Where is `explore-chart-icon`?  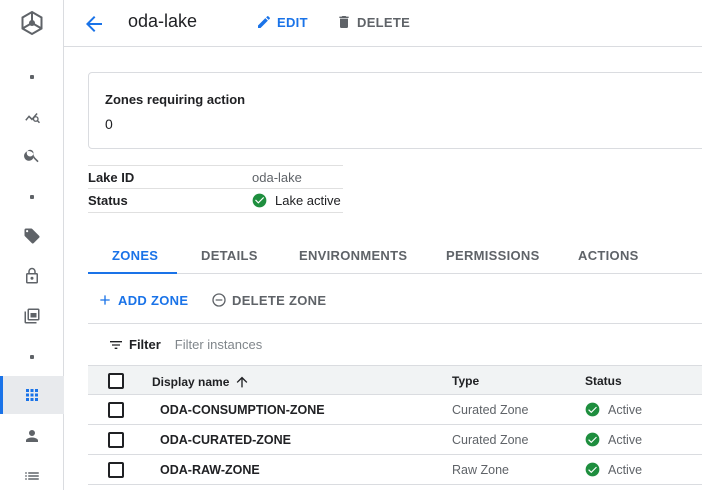 explore-chart-icon is located at coordinates (33, 118).